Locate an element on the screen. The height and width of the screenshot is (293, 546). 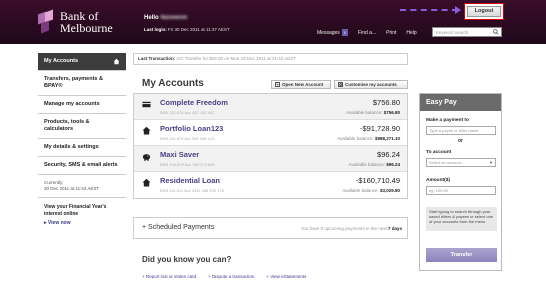
account-name: Complete Freedom is located at coordinates (194, 102).